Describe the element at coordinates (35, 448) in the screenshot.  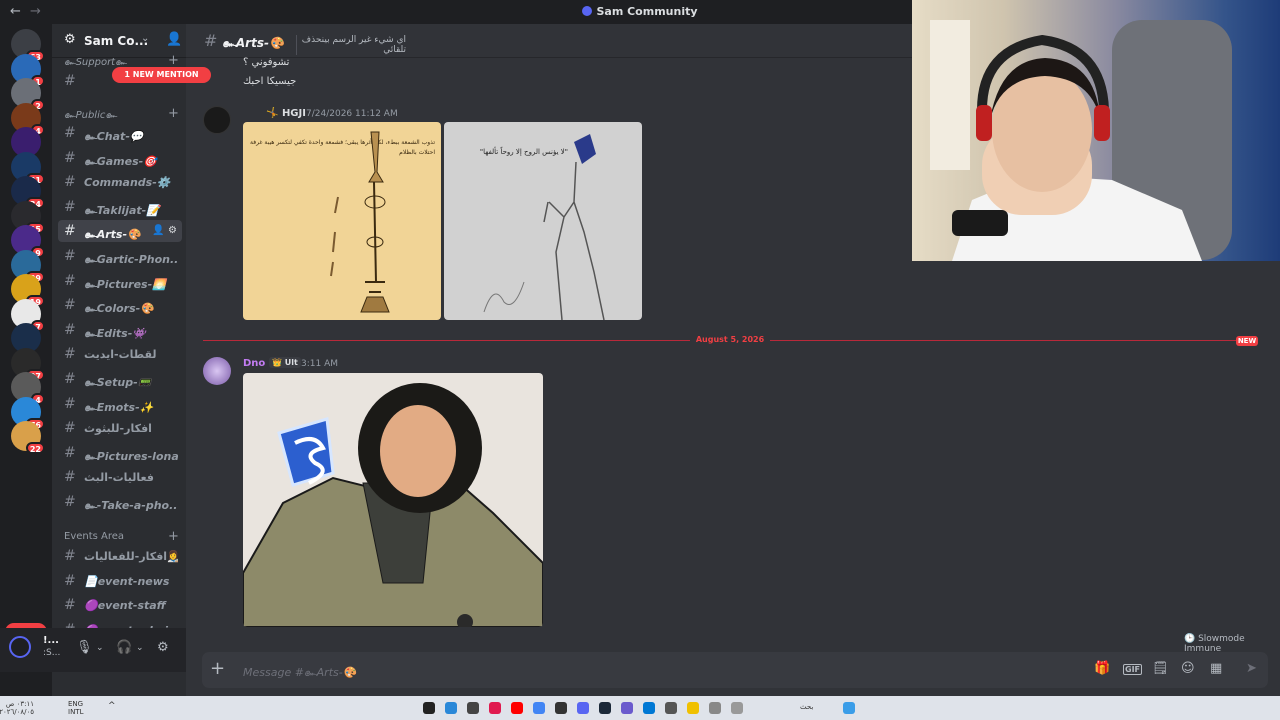
I see `mention-badge: 22` at that location.